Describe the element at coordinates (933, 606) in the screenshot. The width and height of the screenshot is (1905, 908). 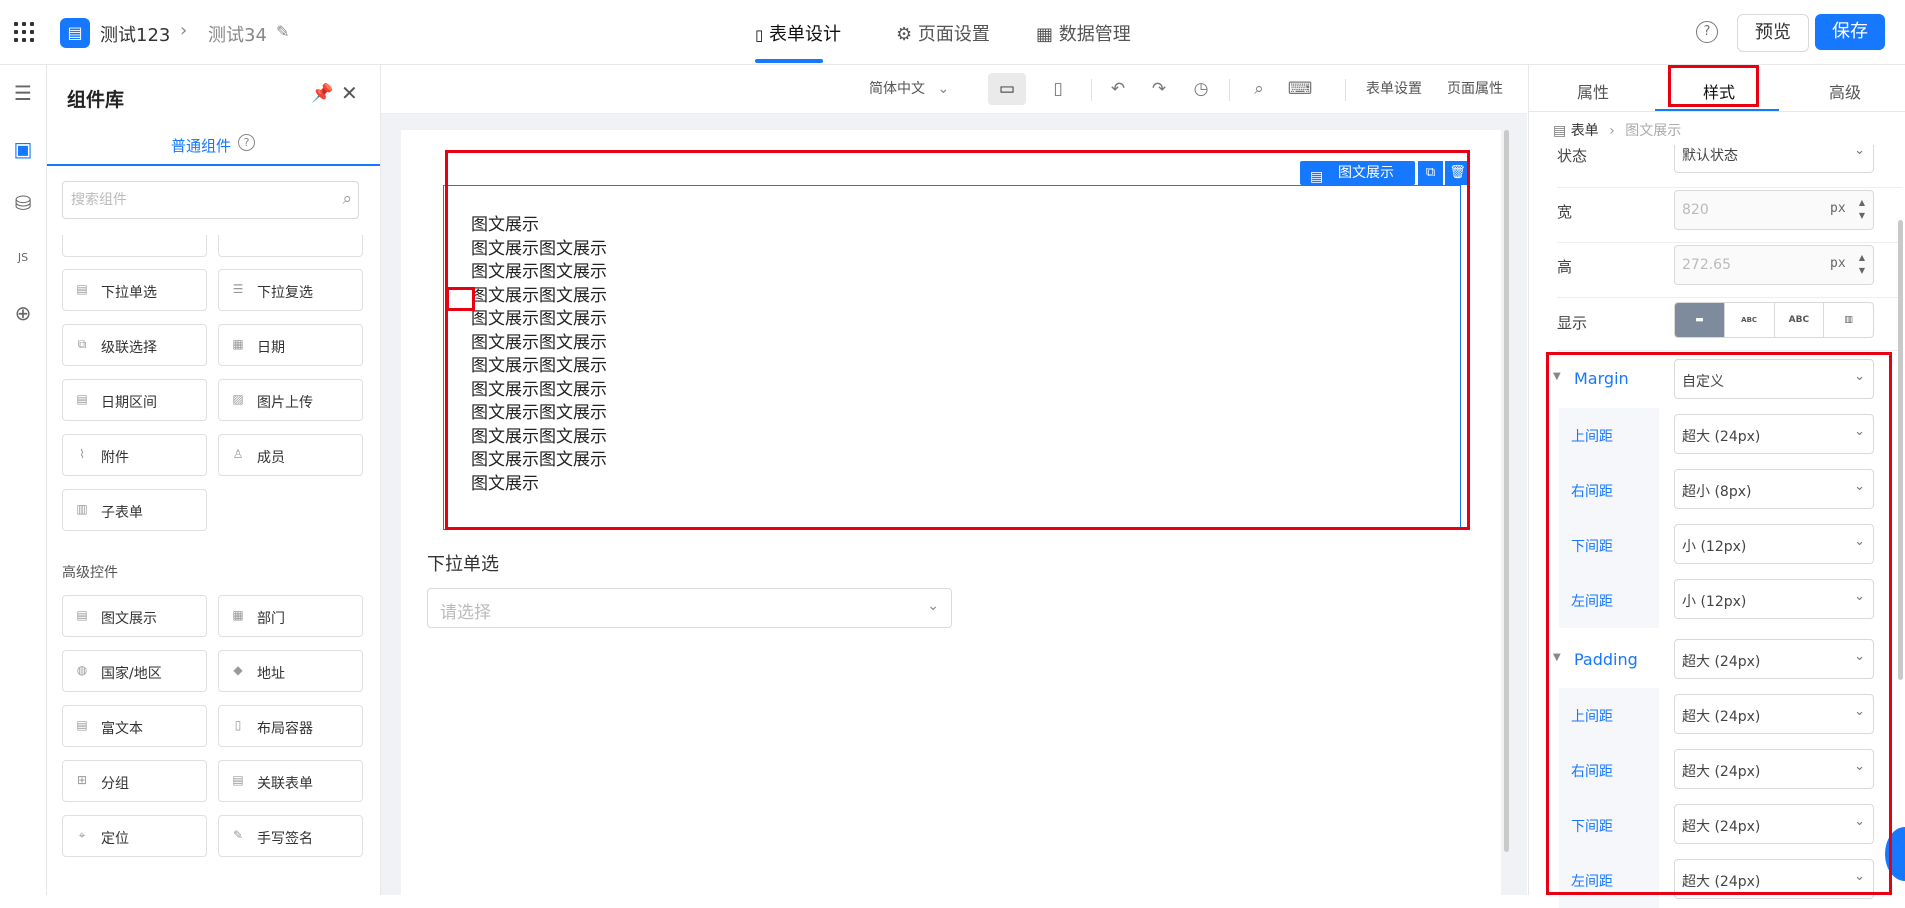
I see `chevron-down-icon: ⌄` at that location.